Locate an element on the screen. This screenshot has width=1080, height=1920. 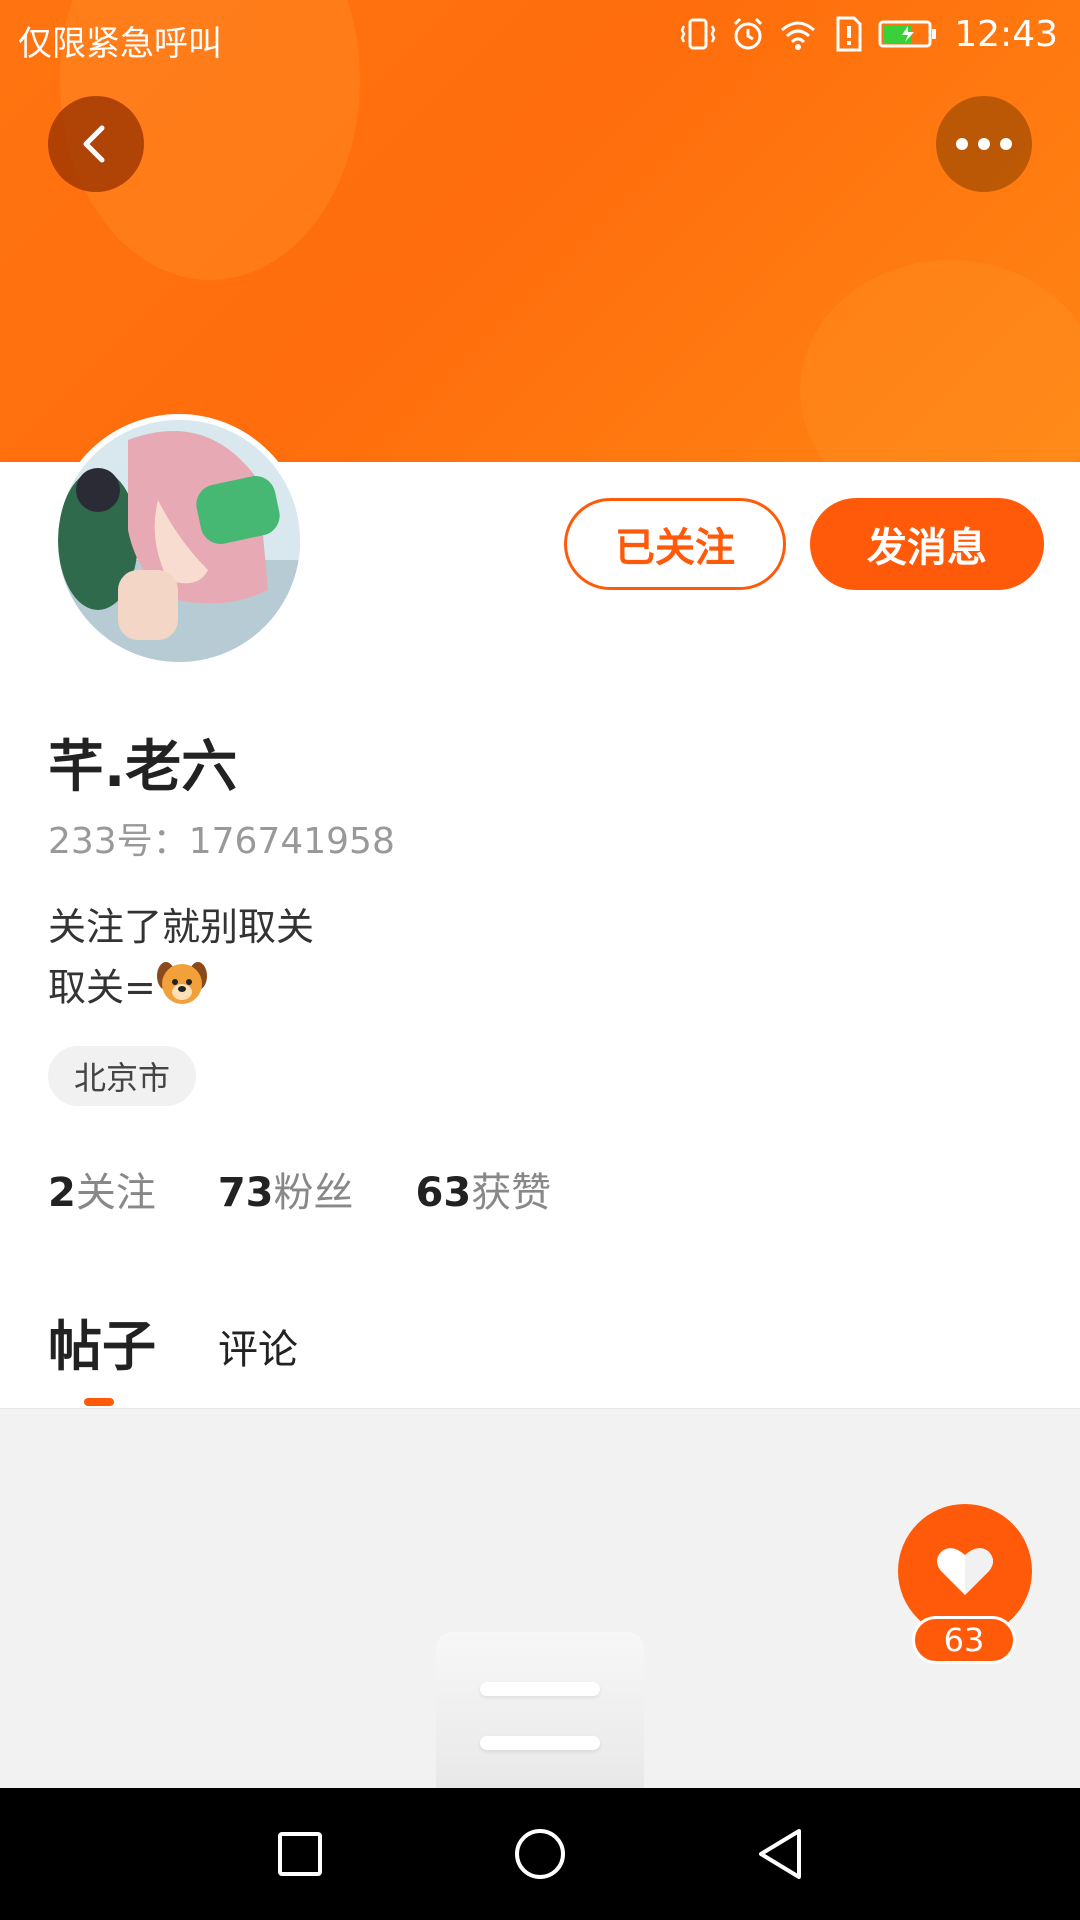
back-nav-button is located at coordinates (780, 1854).